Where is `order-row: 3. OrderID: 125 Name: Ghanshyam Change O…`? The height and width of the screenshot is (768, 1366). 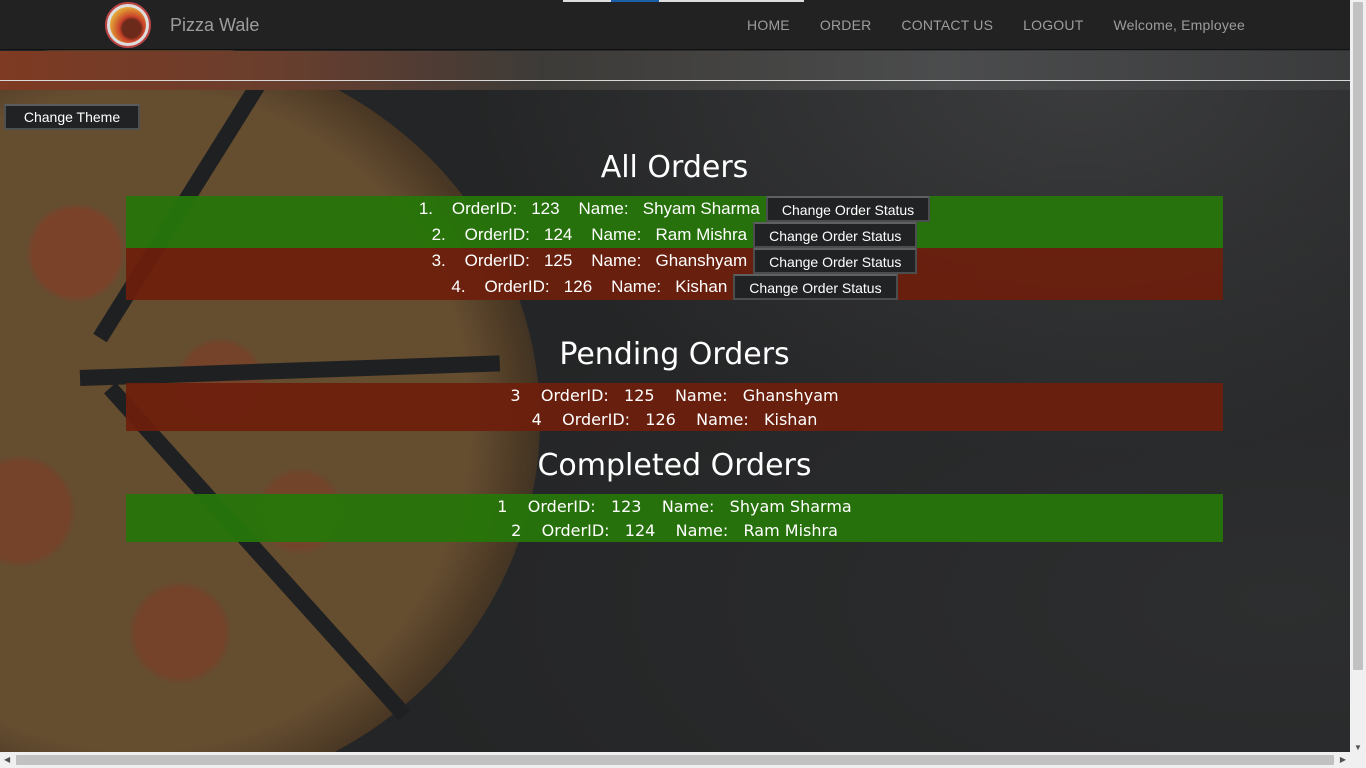 order-row: 3. OrderID: 125 Name: Ghanshyam Change O… is located at coordinates (674, 261).